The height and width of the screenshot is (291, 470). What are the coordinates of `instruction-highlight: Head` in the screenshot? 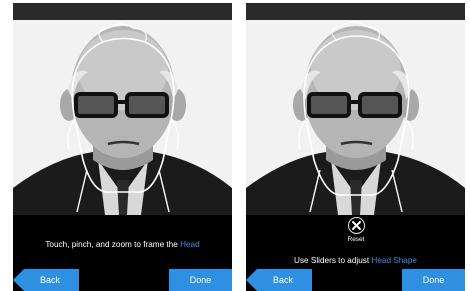 It's located at (190, 244).